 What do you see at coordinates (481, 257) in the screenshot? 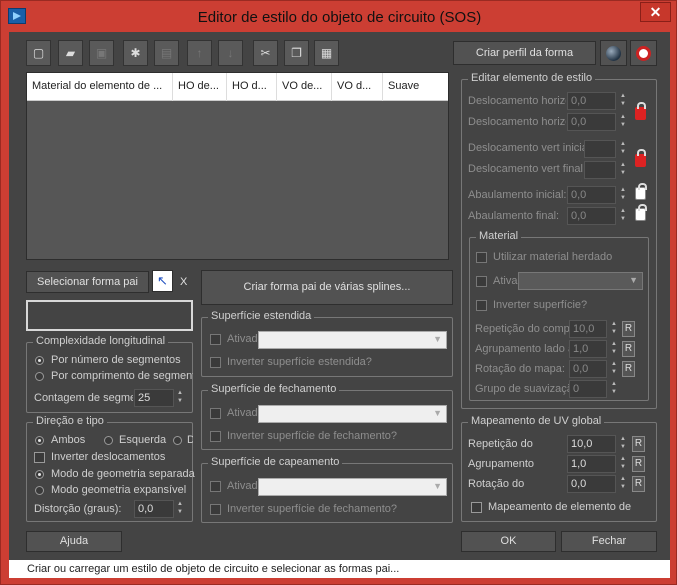
I see `use-inherited-checkbox` at bounding box center [481, 257].